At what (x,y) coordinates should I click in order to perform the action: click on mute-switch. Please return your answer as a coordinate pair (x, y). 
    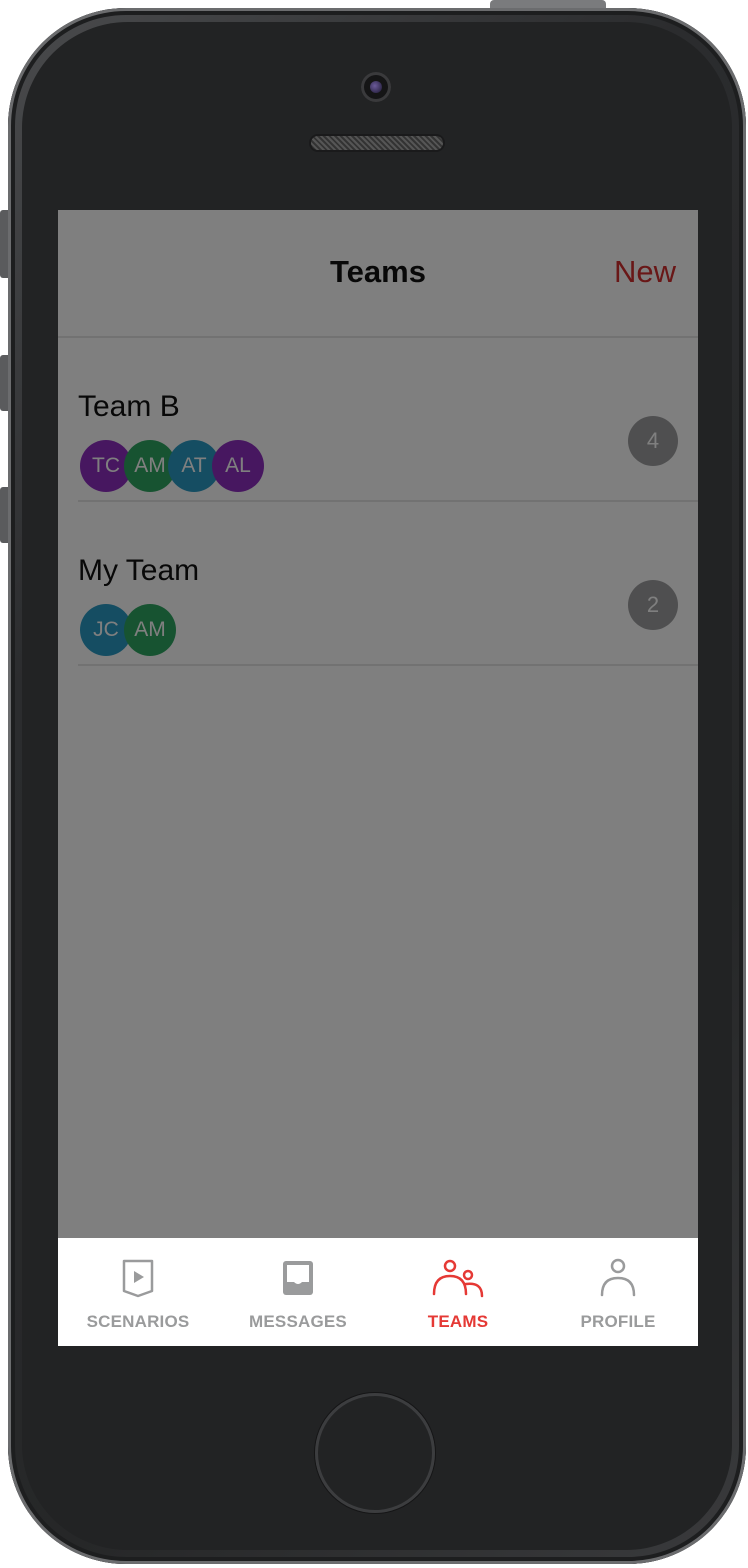
    Looking at the image, I should click on (4, 244).